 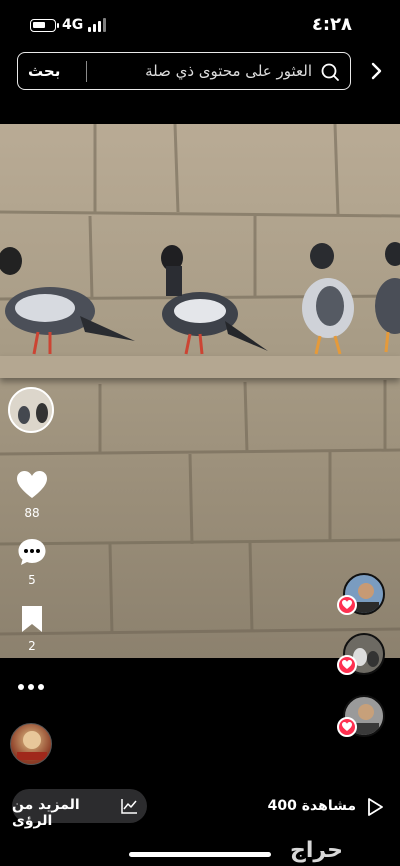 What do you see at coordinates (330, 72) in the screenshot?
I see `search-icon` at bounding box center [330, 72].